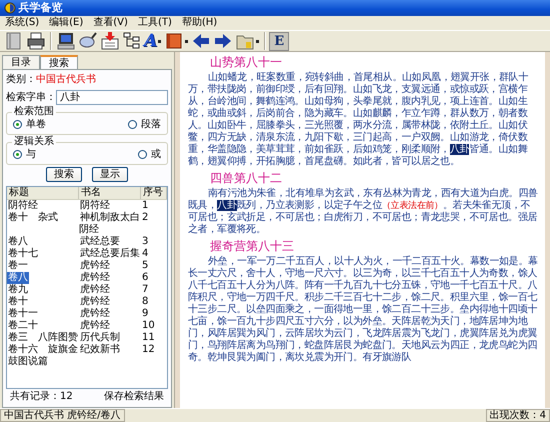 The height and width of the screenshot is (422, 550). What do you see at coordinates (154, 193) in the screenshot?
I see `column-header: 序号` at bounding box center [154, 193].